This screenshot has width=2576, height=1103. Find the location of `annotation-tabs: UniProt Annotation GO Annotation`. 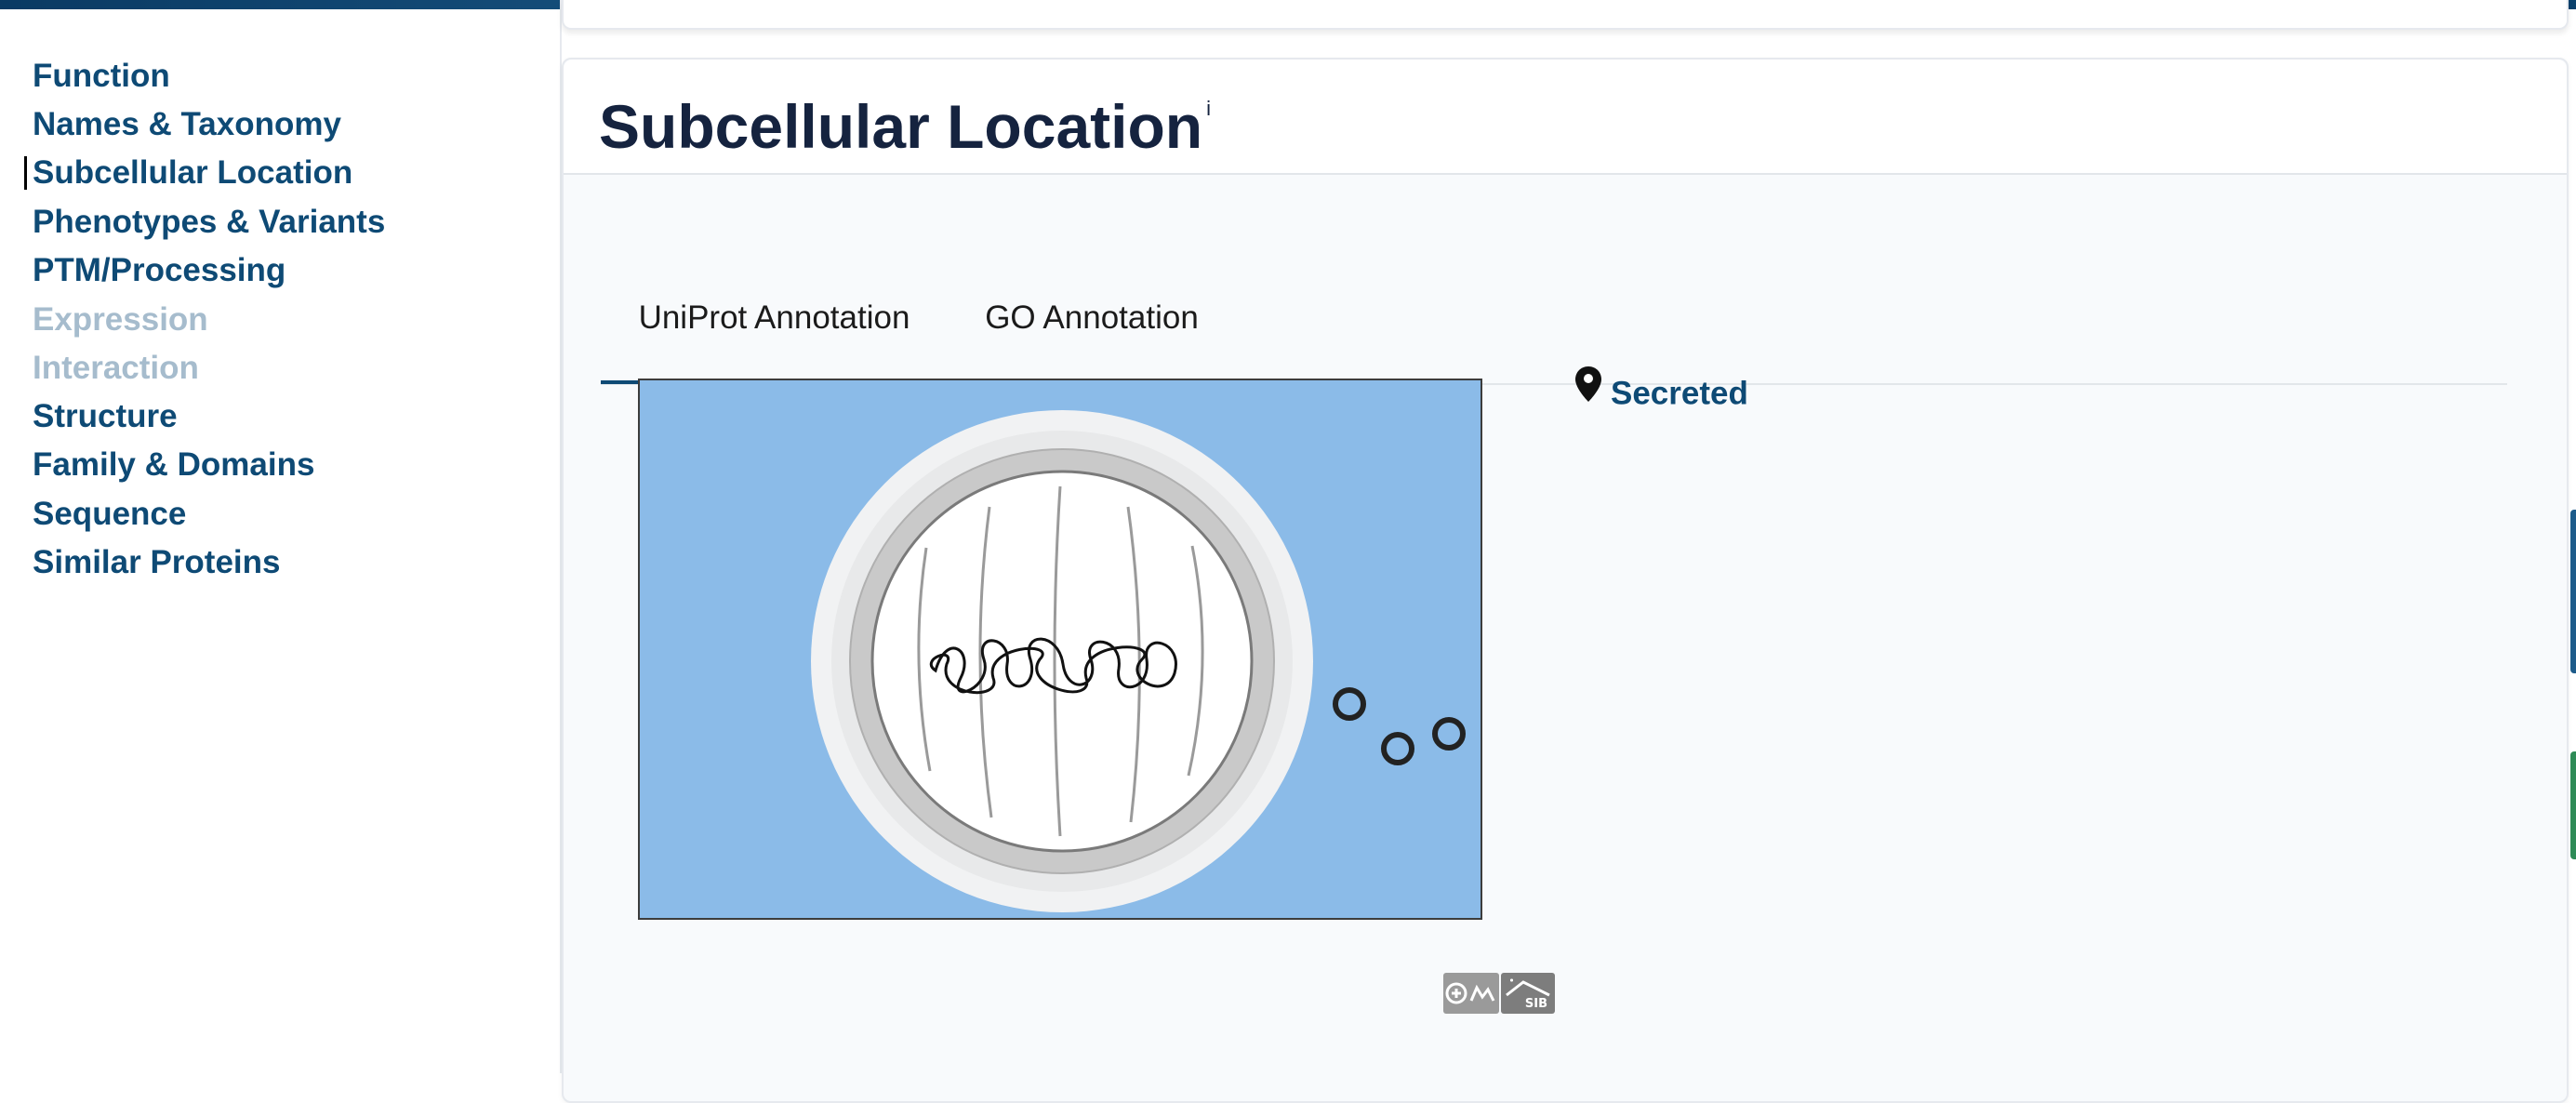

annotation-tabs: UniProt Annotation GO Annotation is located at coordinates (1554, 296).